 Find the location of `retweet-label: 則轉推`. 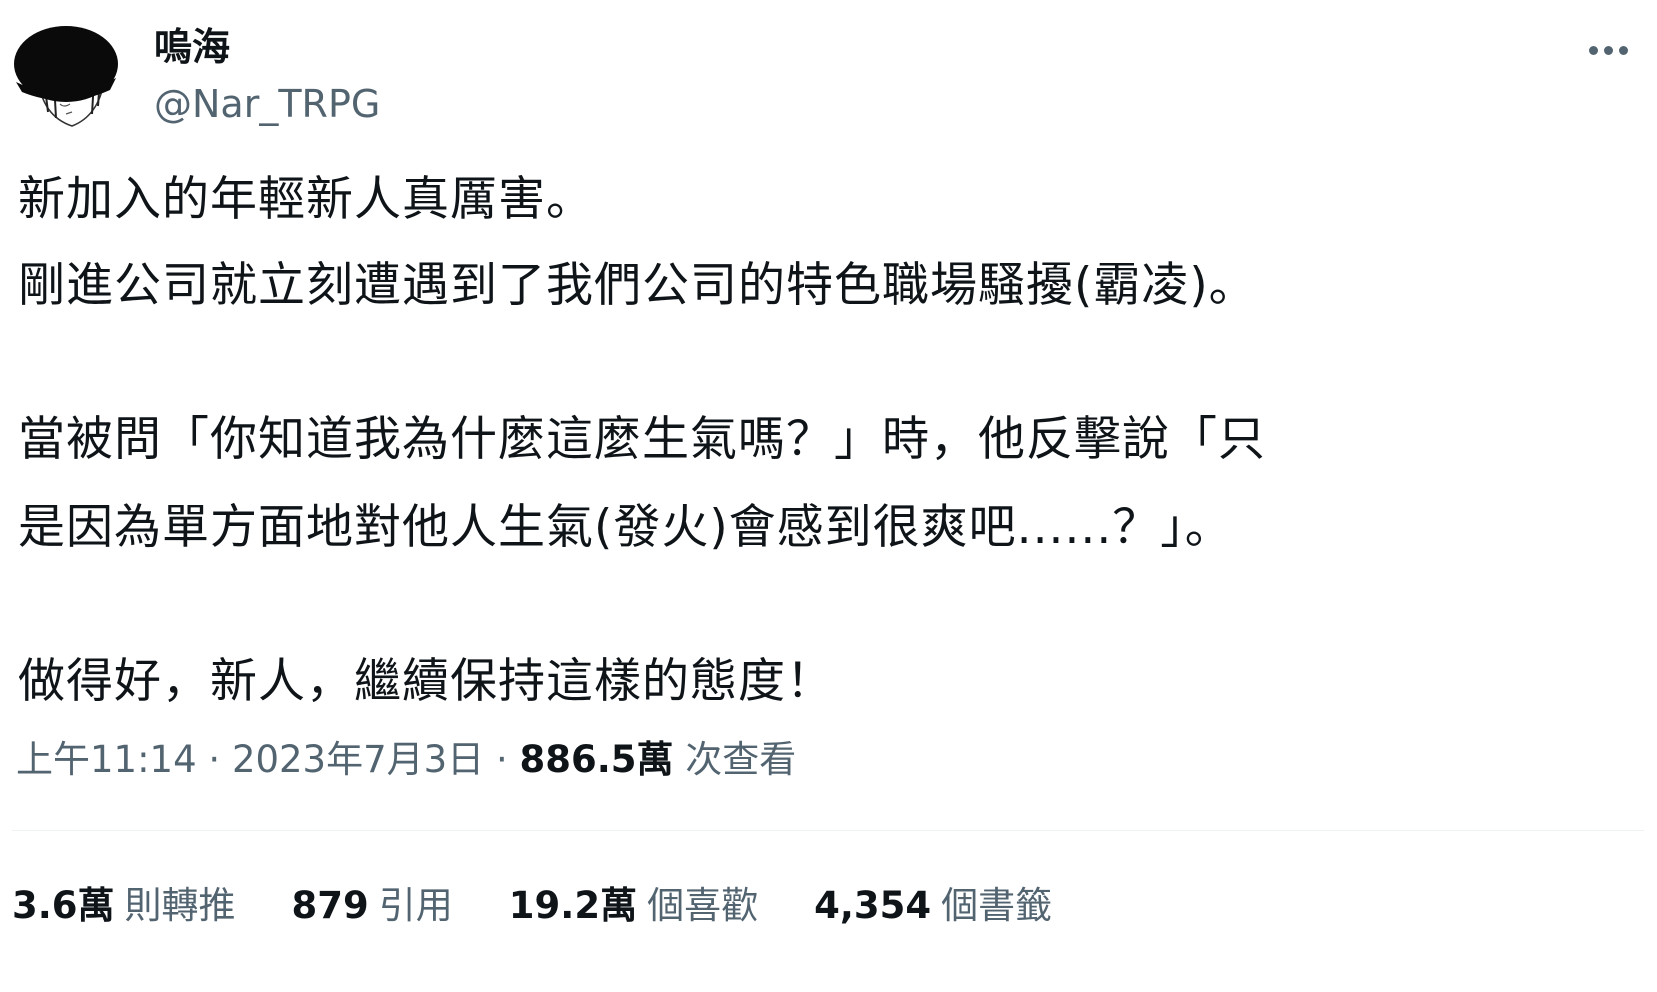

retweet-label: 則轉推 is located at coordinates (180, 905).